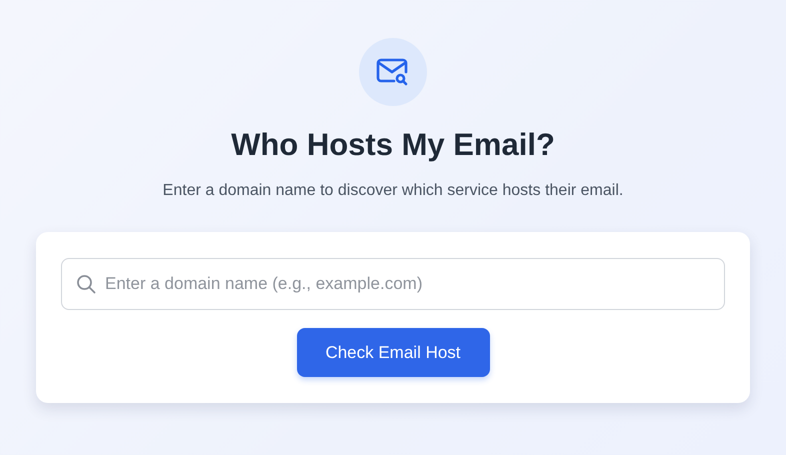  Describe the element at coordinates (393, 284) in the screenshot. I see `search-field: Enter a domain name (e.g., example.com)` at that location.